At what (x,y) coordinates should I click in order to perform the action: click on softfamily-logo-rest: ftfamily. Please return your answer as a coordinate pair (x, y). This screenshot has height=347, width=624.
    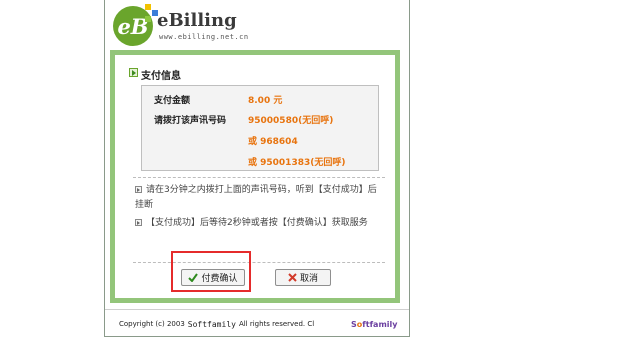
    Looking at the image, I should click on (380, 324).